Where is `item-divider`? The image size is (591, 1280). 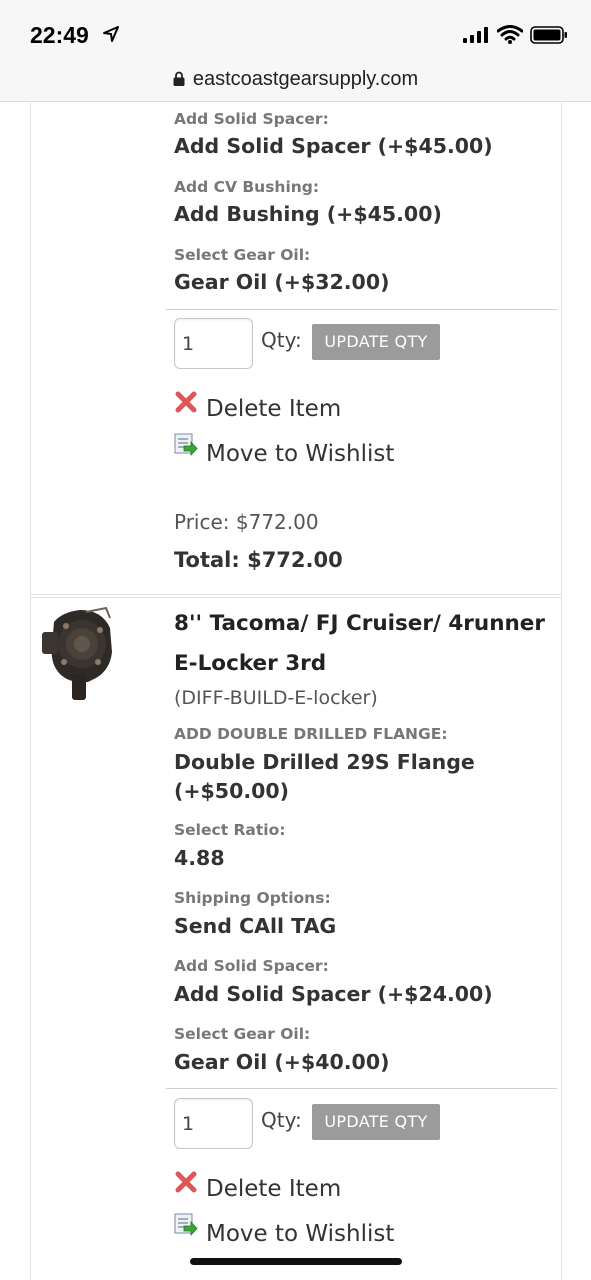
item-divider is located at coordinates (296, 596).